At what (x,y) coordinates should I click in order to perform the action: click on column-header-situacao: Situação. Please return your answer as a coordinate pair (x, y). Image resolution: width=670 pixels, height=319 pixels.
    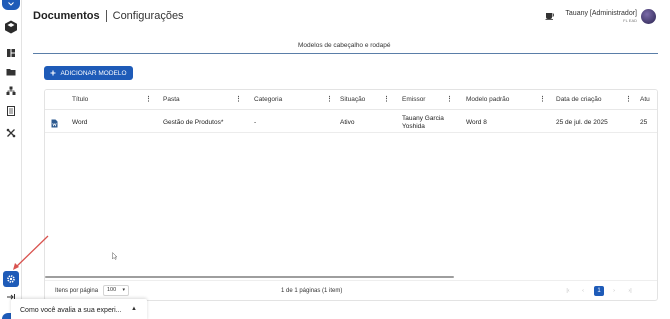
    Looking at the image, I should click on (352, 99).